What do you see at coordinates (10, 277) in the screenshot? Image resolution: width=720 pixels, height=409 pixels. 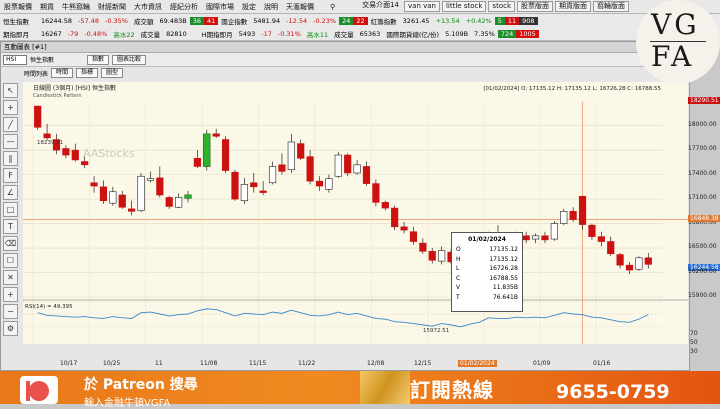 I see `trash-icon: ✕` at bounding box center [10, 277].